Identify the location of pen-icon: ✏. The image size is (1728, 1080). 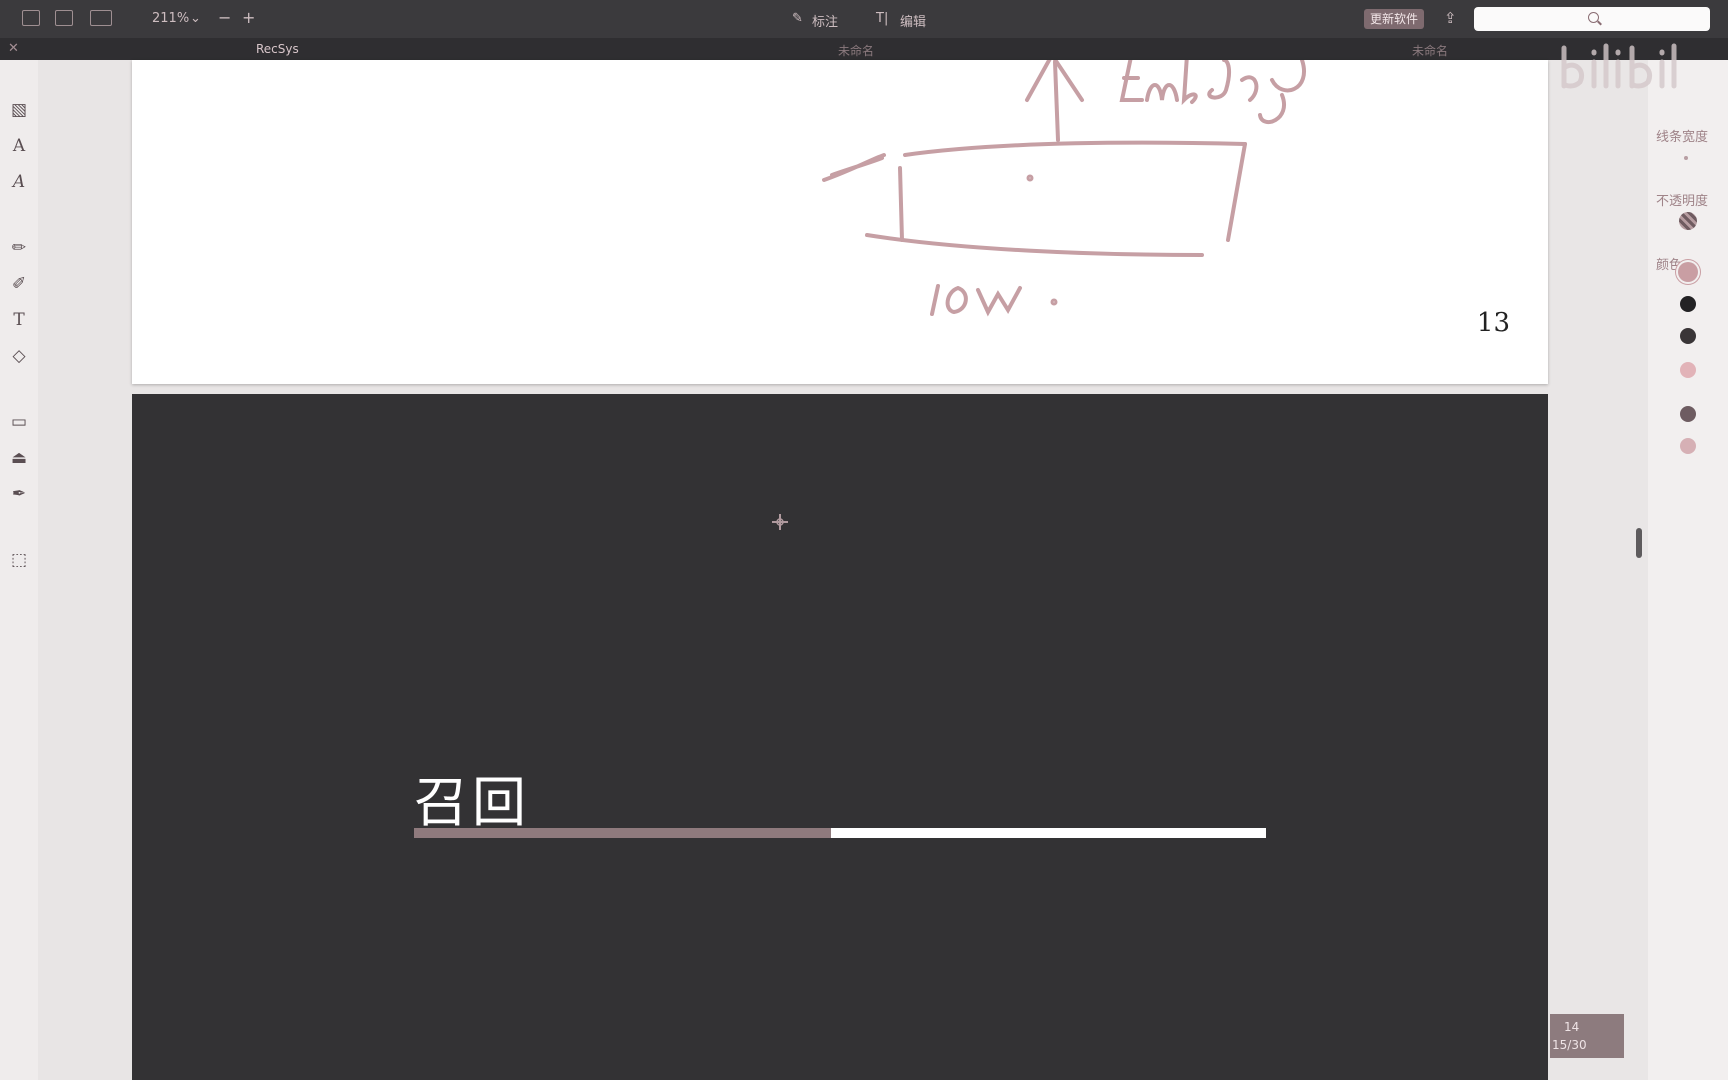
(19, 248).